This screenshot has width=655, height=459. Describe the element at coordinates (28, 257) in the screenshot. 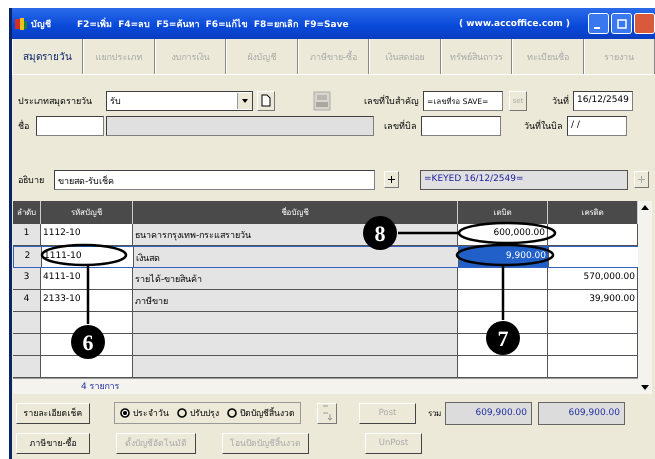

I see `table-cell: 2` at that location.